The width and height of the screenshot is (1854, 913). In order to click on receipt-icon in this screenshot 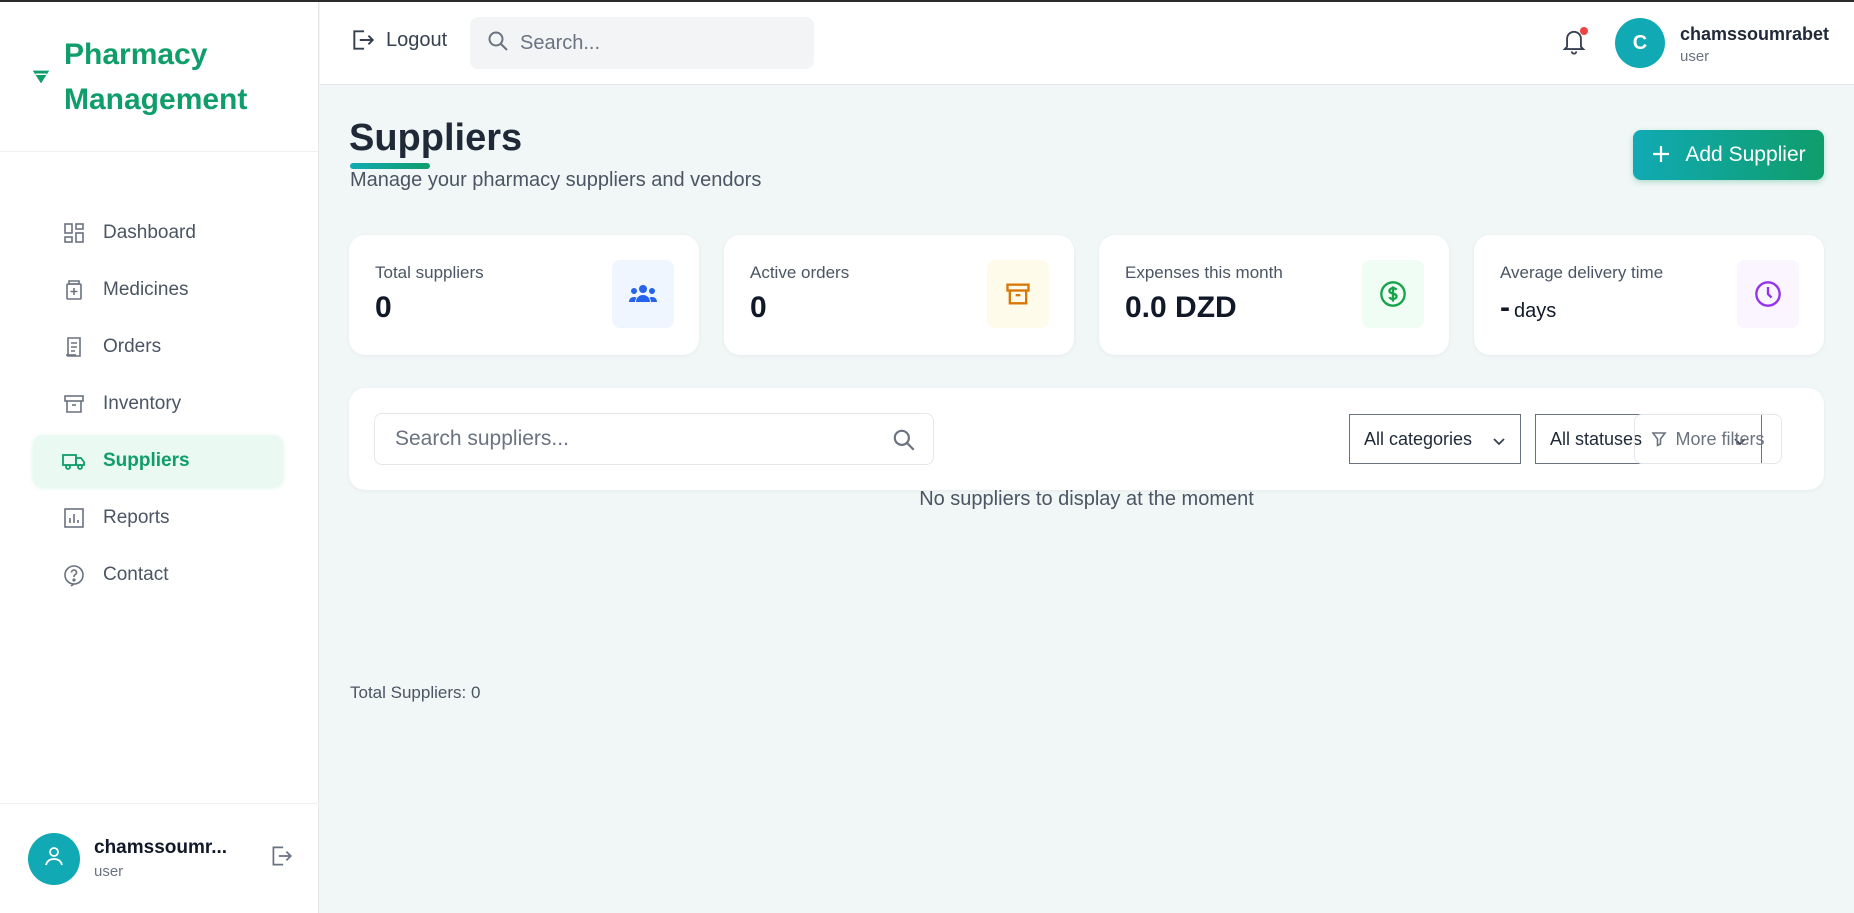, I will do `click(74, 347)`.